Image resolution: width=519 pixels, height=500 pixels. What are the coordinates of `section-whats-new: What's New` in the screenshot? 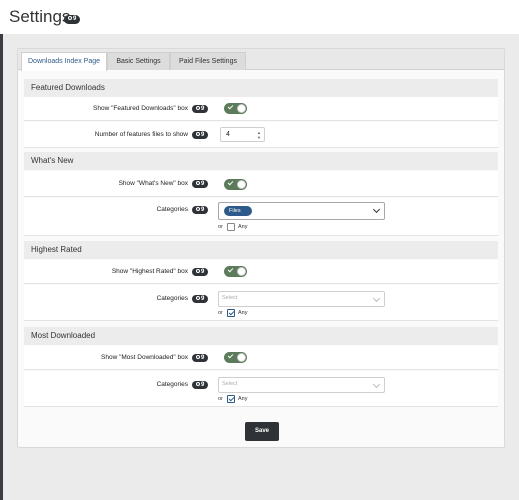 It's located at (261, 161).